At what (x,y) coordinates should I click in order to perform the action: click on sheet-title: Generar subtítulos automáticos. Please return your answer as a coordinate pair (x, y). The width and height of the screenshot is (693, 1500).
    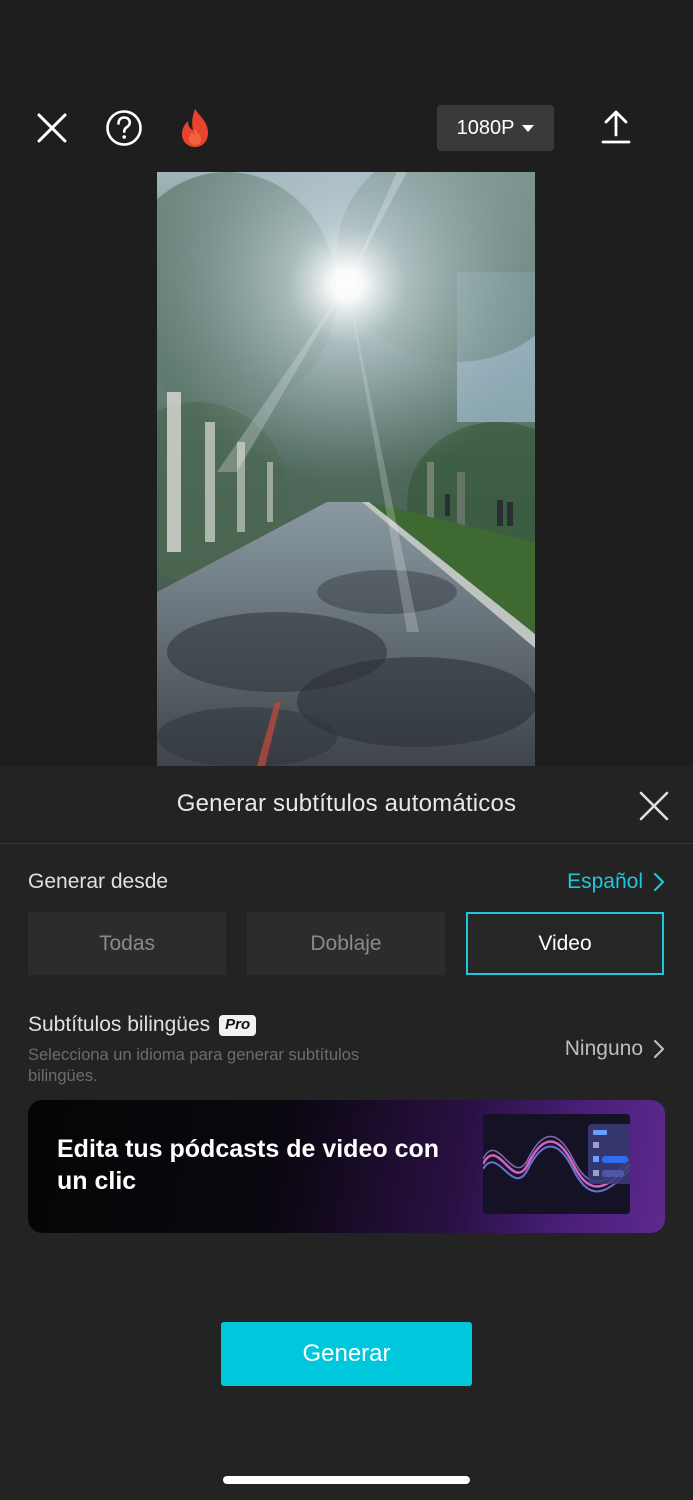
    Looking at the image, I should click on (346, 803).